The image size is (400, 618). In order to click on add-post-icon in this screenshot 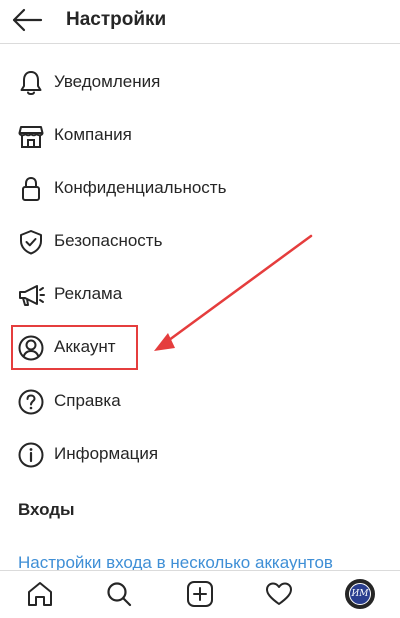, I will do `click(200, 594)`.